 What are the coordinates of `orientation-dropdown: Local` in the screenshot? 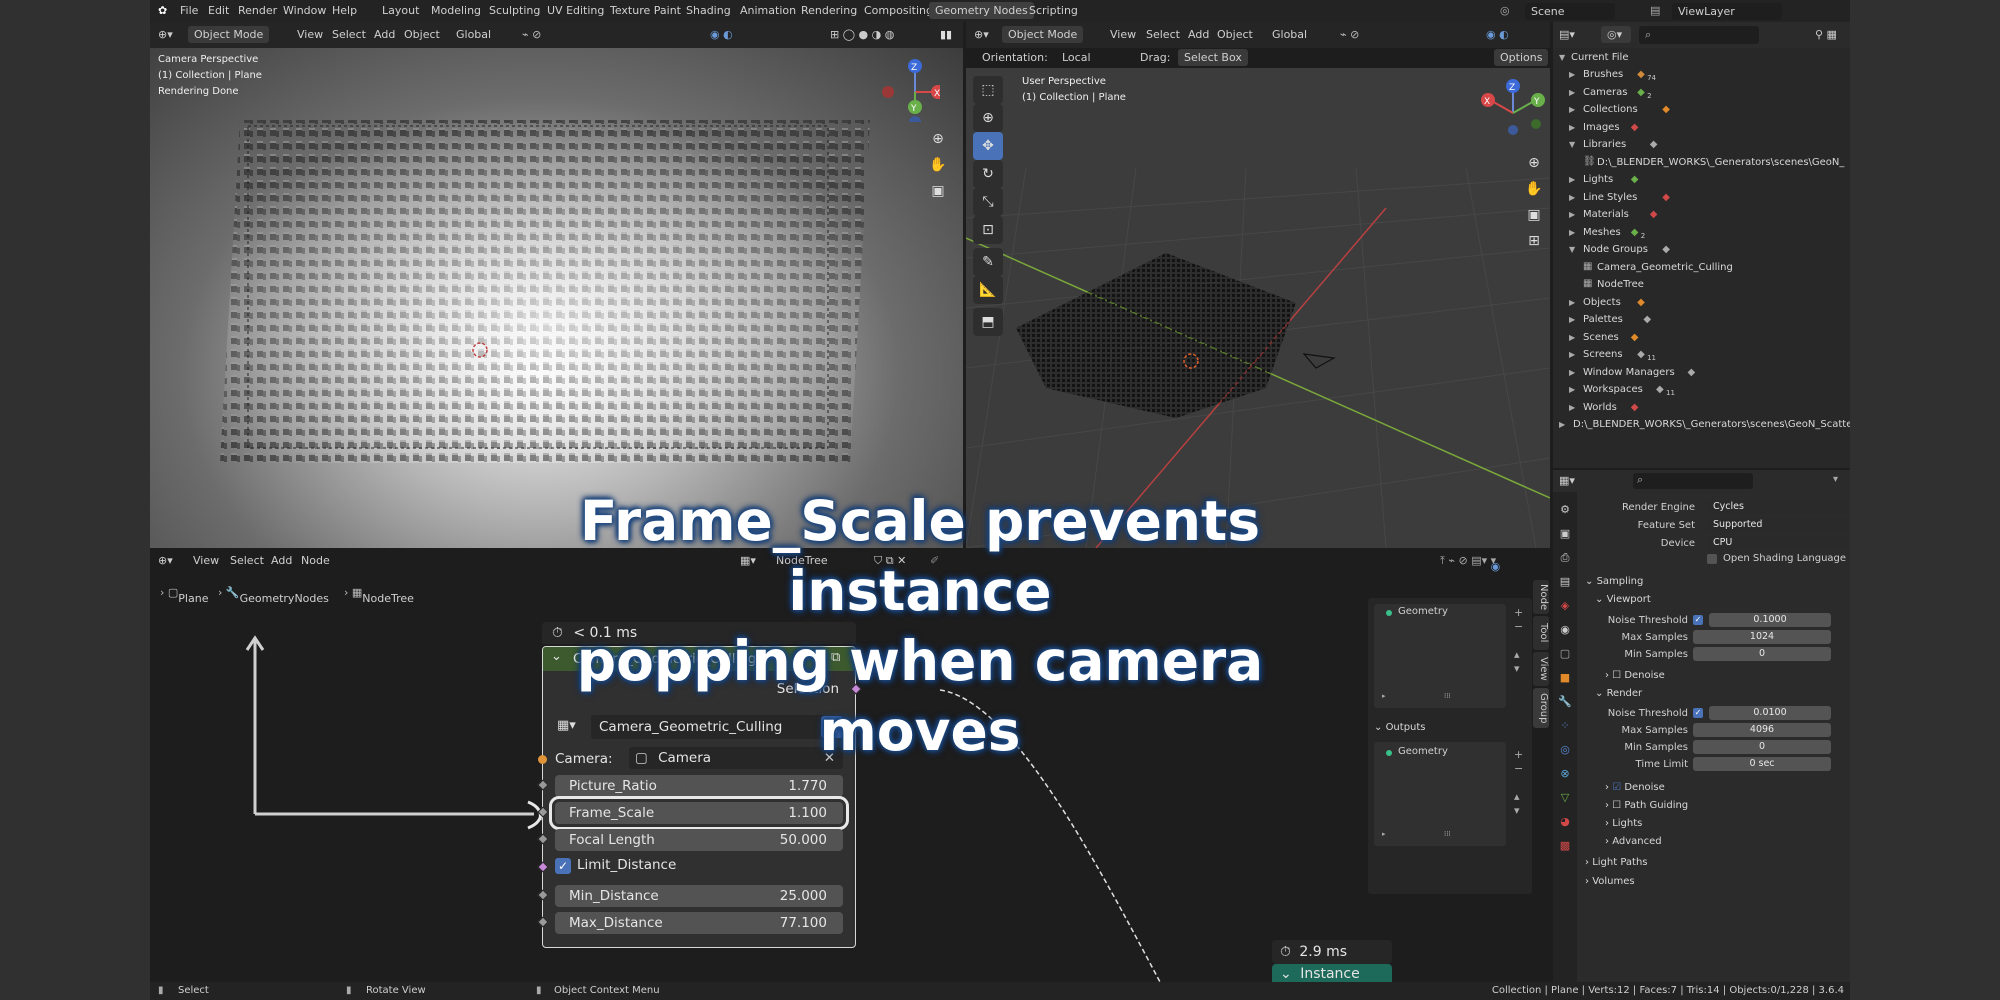 It's located at (1076, 57).